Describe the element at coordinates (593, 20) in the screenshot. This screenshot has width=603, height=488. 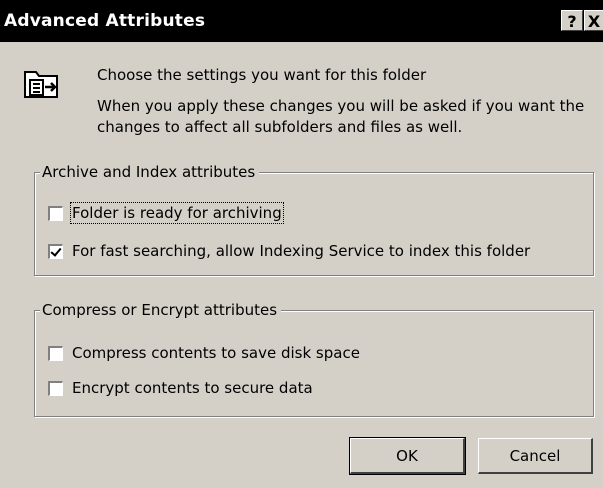
I see `close-button: X` at that location.